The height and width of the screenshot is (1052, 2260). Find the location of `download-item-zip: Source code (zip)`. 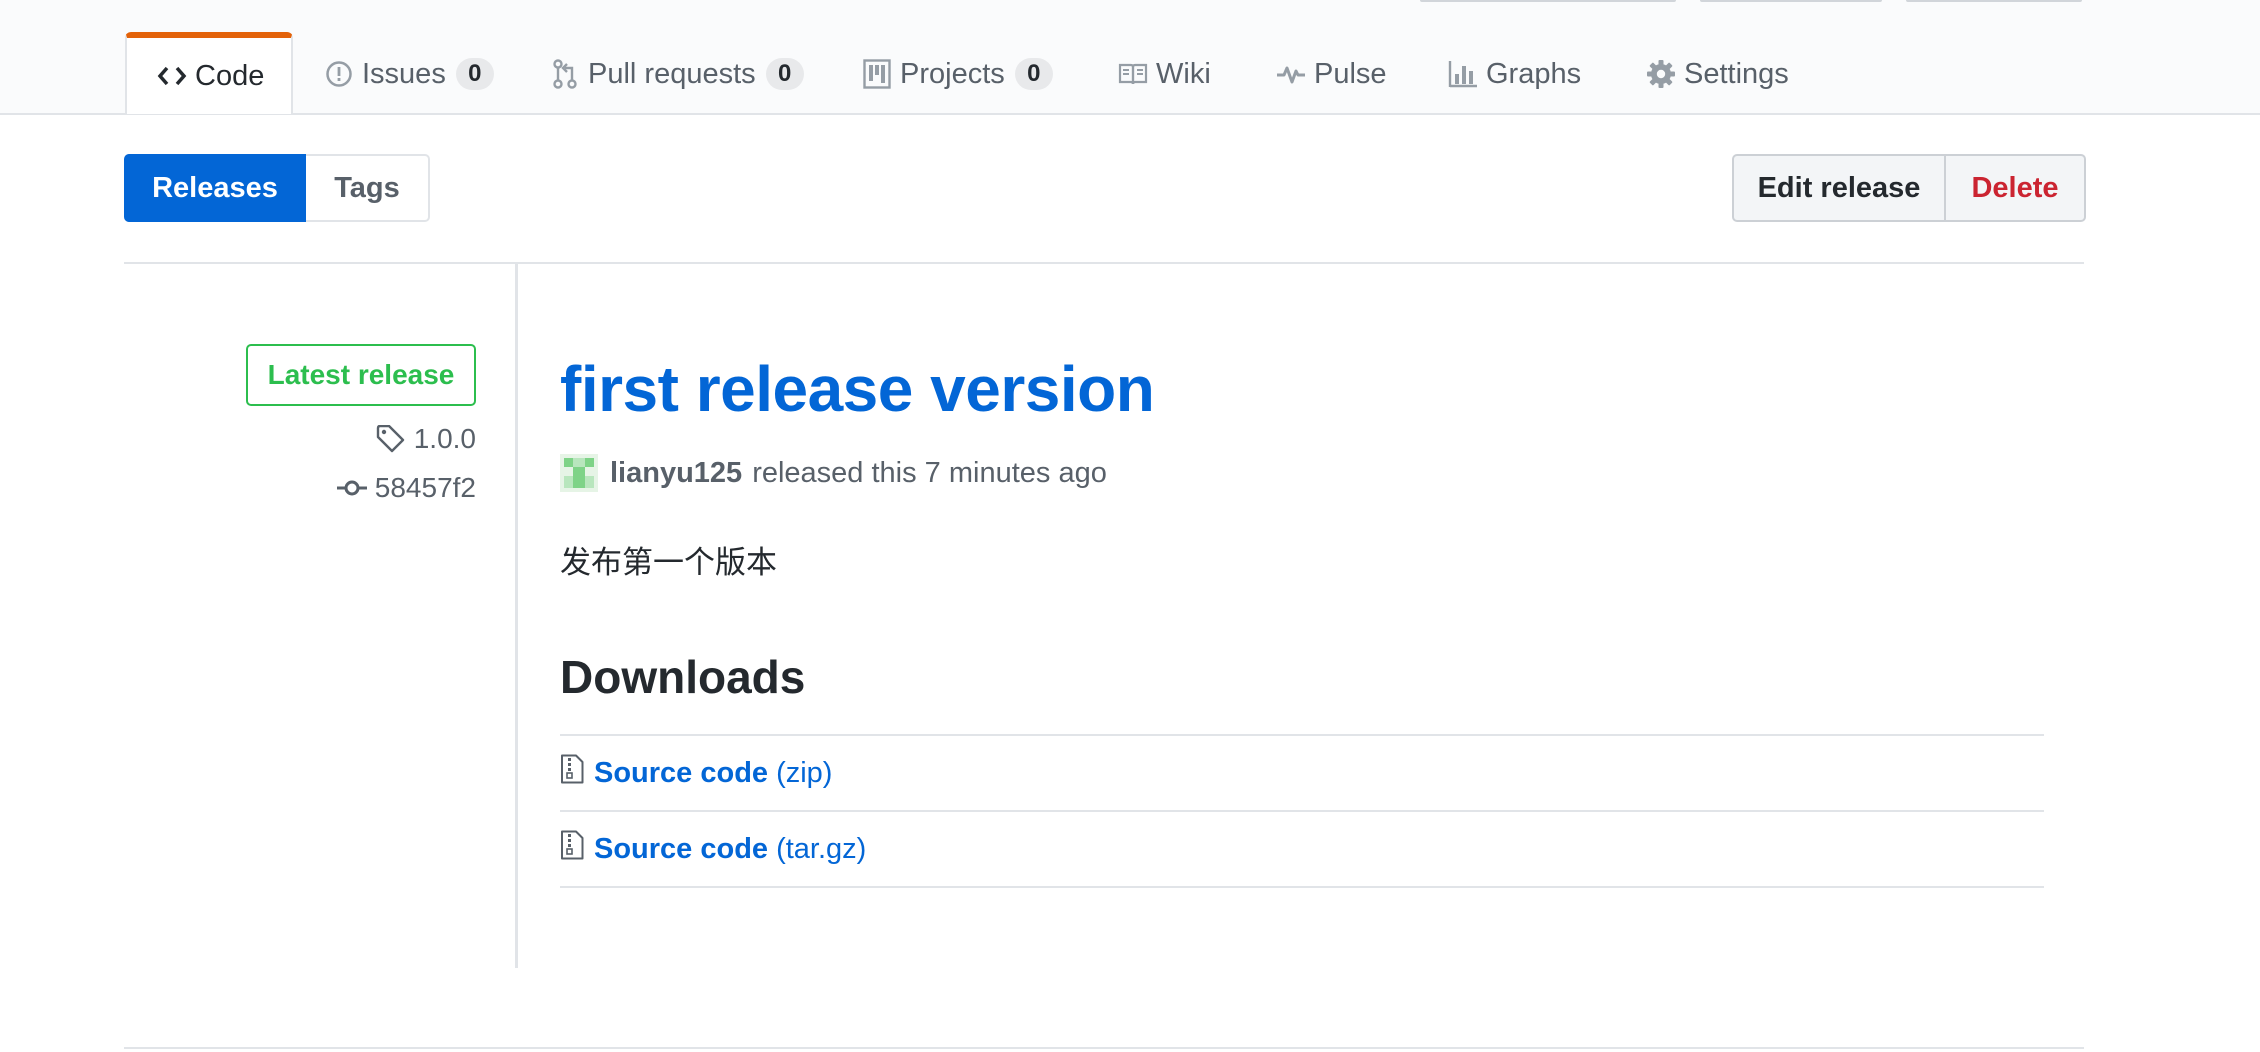

download-item-zip: Source code (zip) is located at coordinates (1302, 773).